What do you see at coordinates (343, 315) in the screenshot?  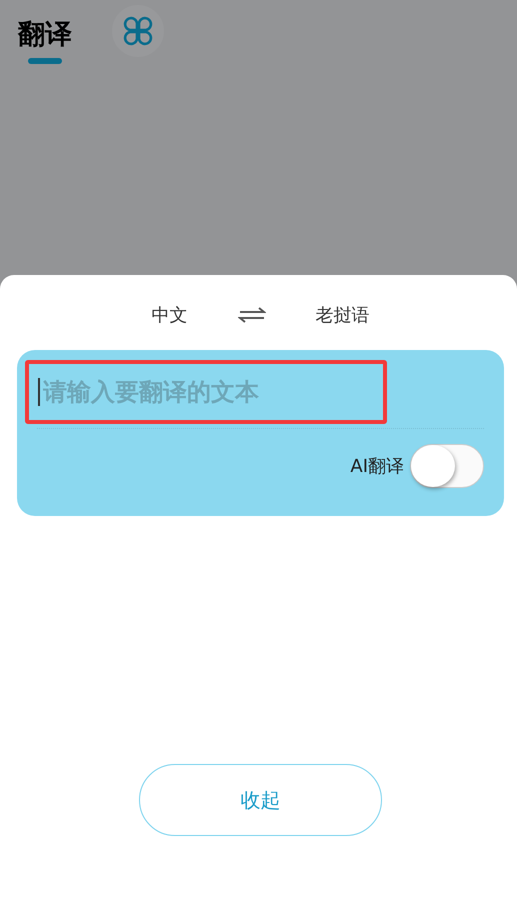 I see `target-language: 老挝语` at bounding box center [343, 315].